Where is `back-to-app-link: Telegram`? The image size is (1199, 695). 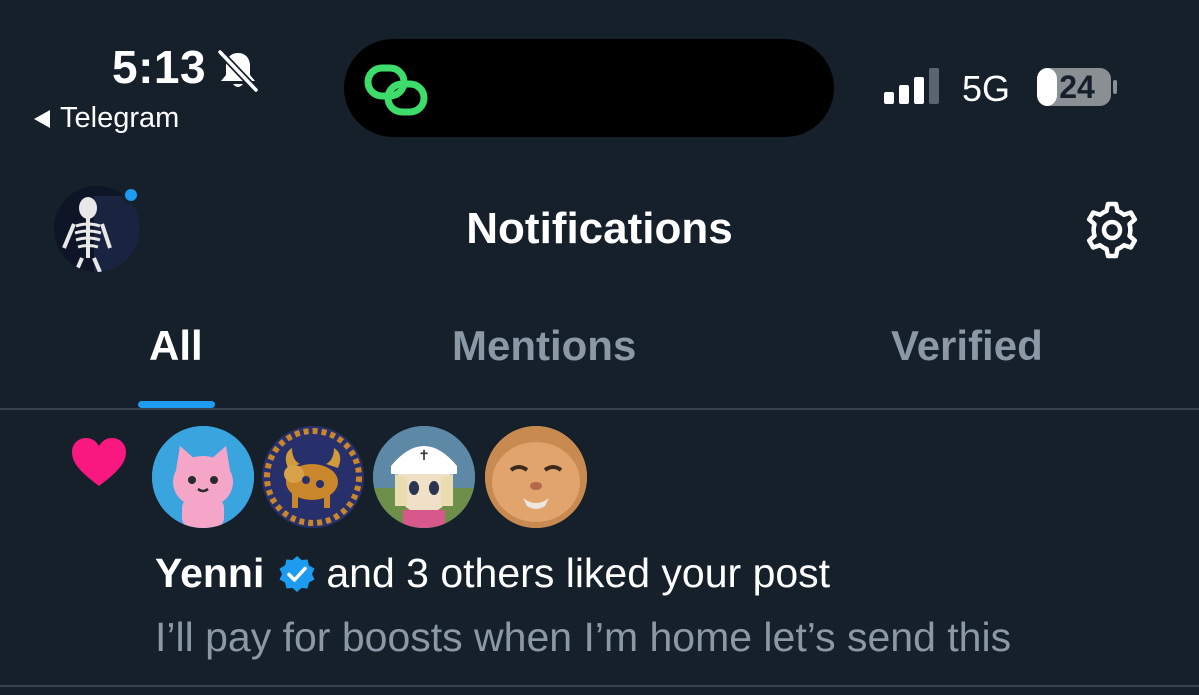 back-to-app-link: Telegram is located at coordinates (106, 118).